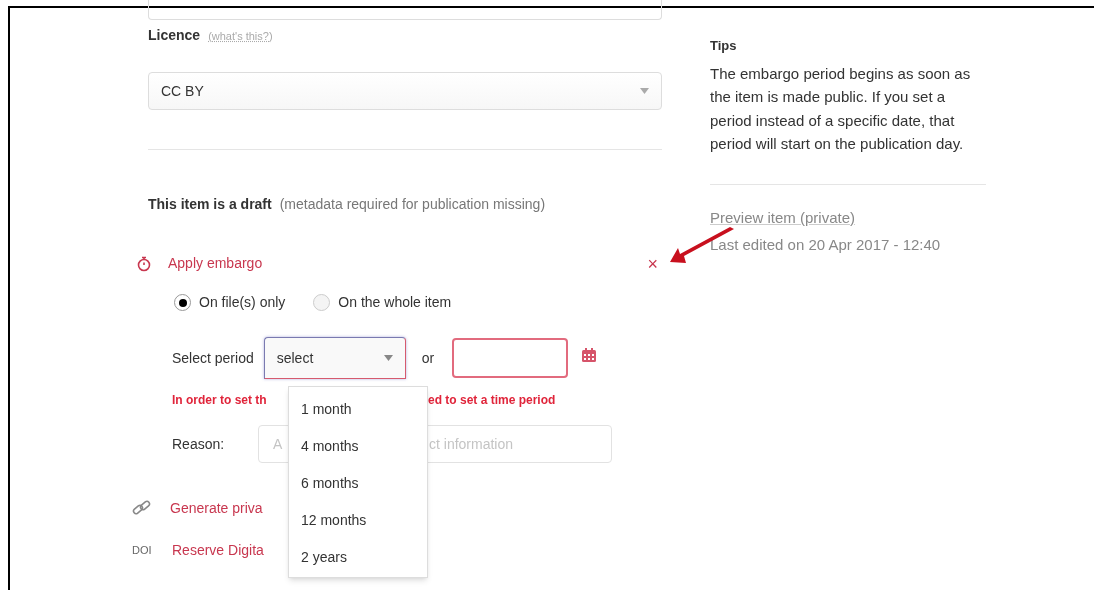  Describe the element at coordinates (142, 508) in the screenshot. I see `link-icon` at that location.